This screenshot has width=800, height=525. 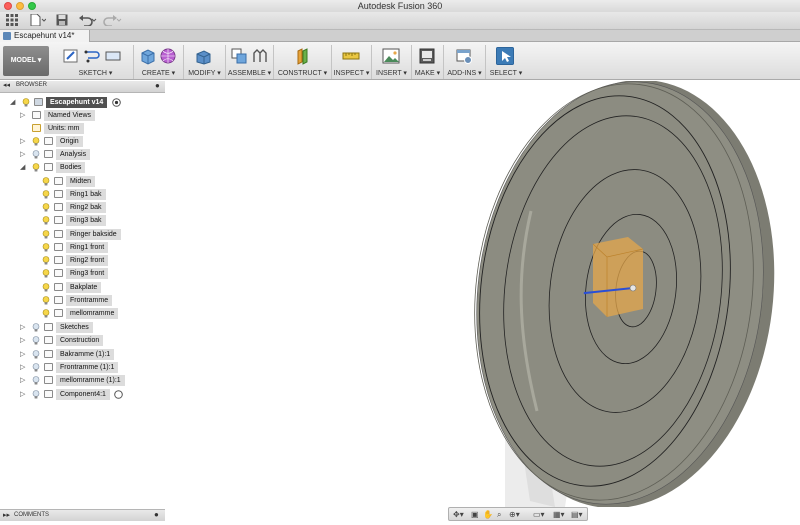 I want to click on rectangle-tool-icon, so click(x=113, y=56).